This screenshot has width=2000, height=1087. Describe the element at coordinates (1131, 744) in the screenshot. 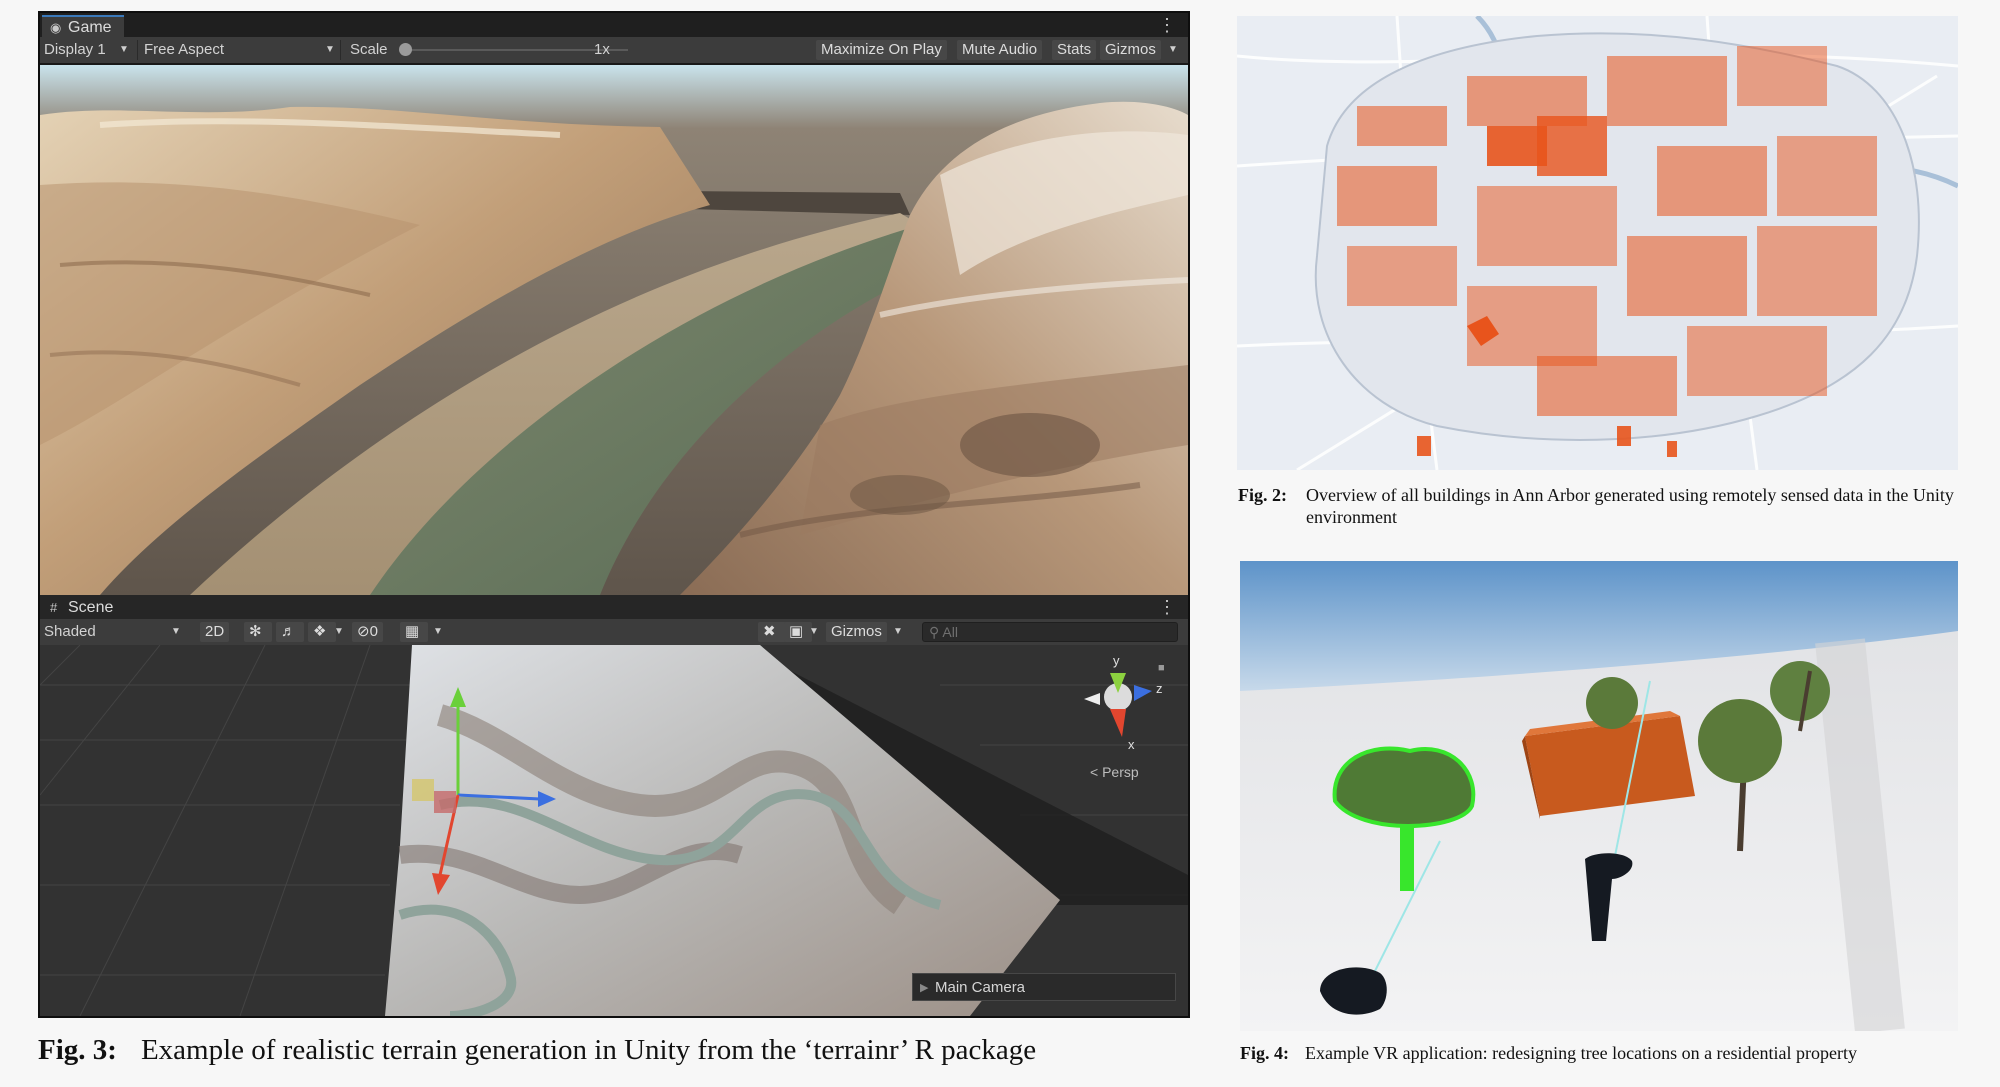

I see `gizmo-x-label: x` at that location.